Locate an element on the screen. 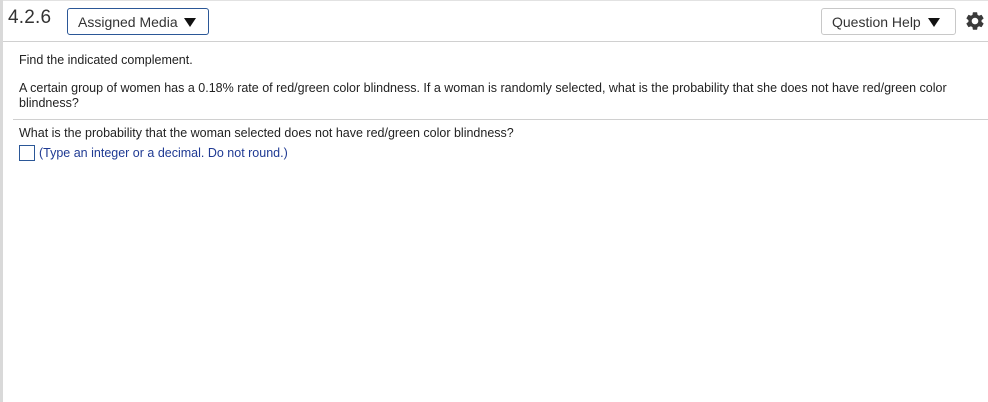 This screenshot has height=402, width=988. gear-icon is located at coordinates (975, 21).